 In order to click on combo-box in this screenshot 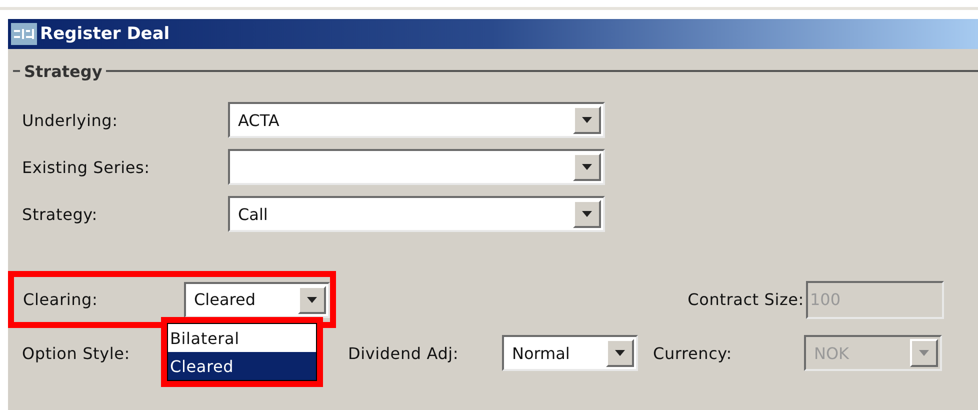, I will do `click(416, 167)`.